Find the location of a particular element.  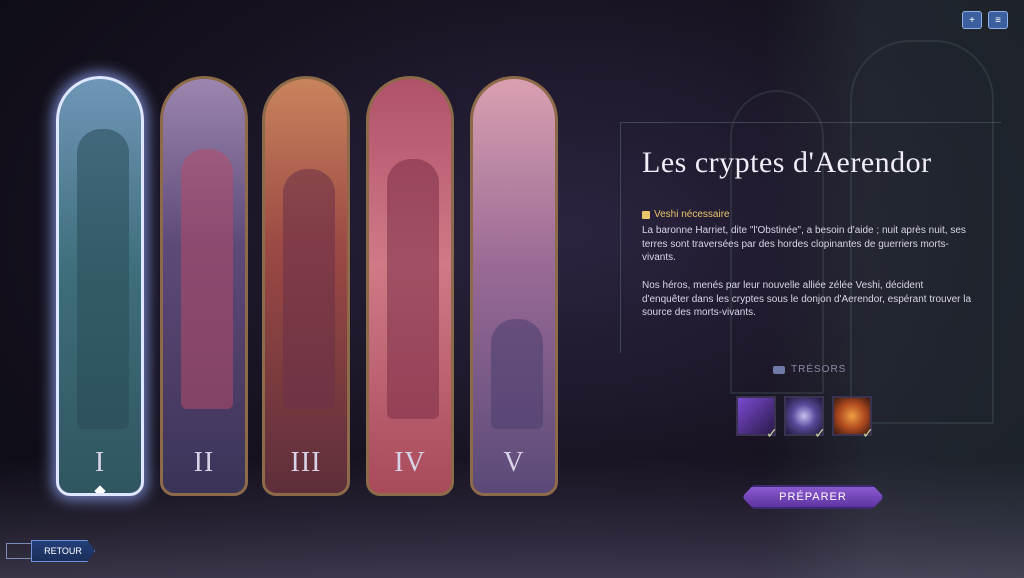

treasures-header: TRÉSORS is located at coordinates (809, 369).